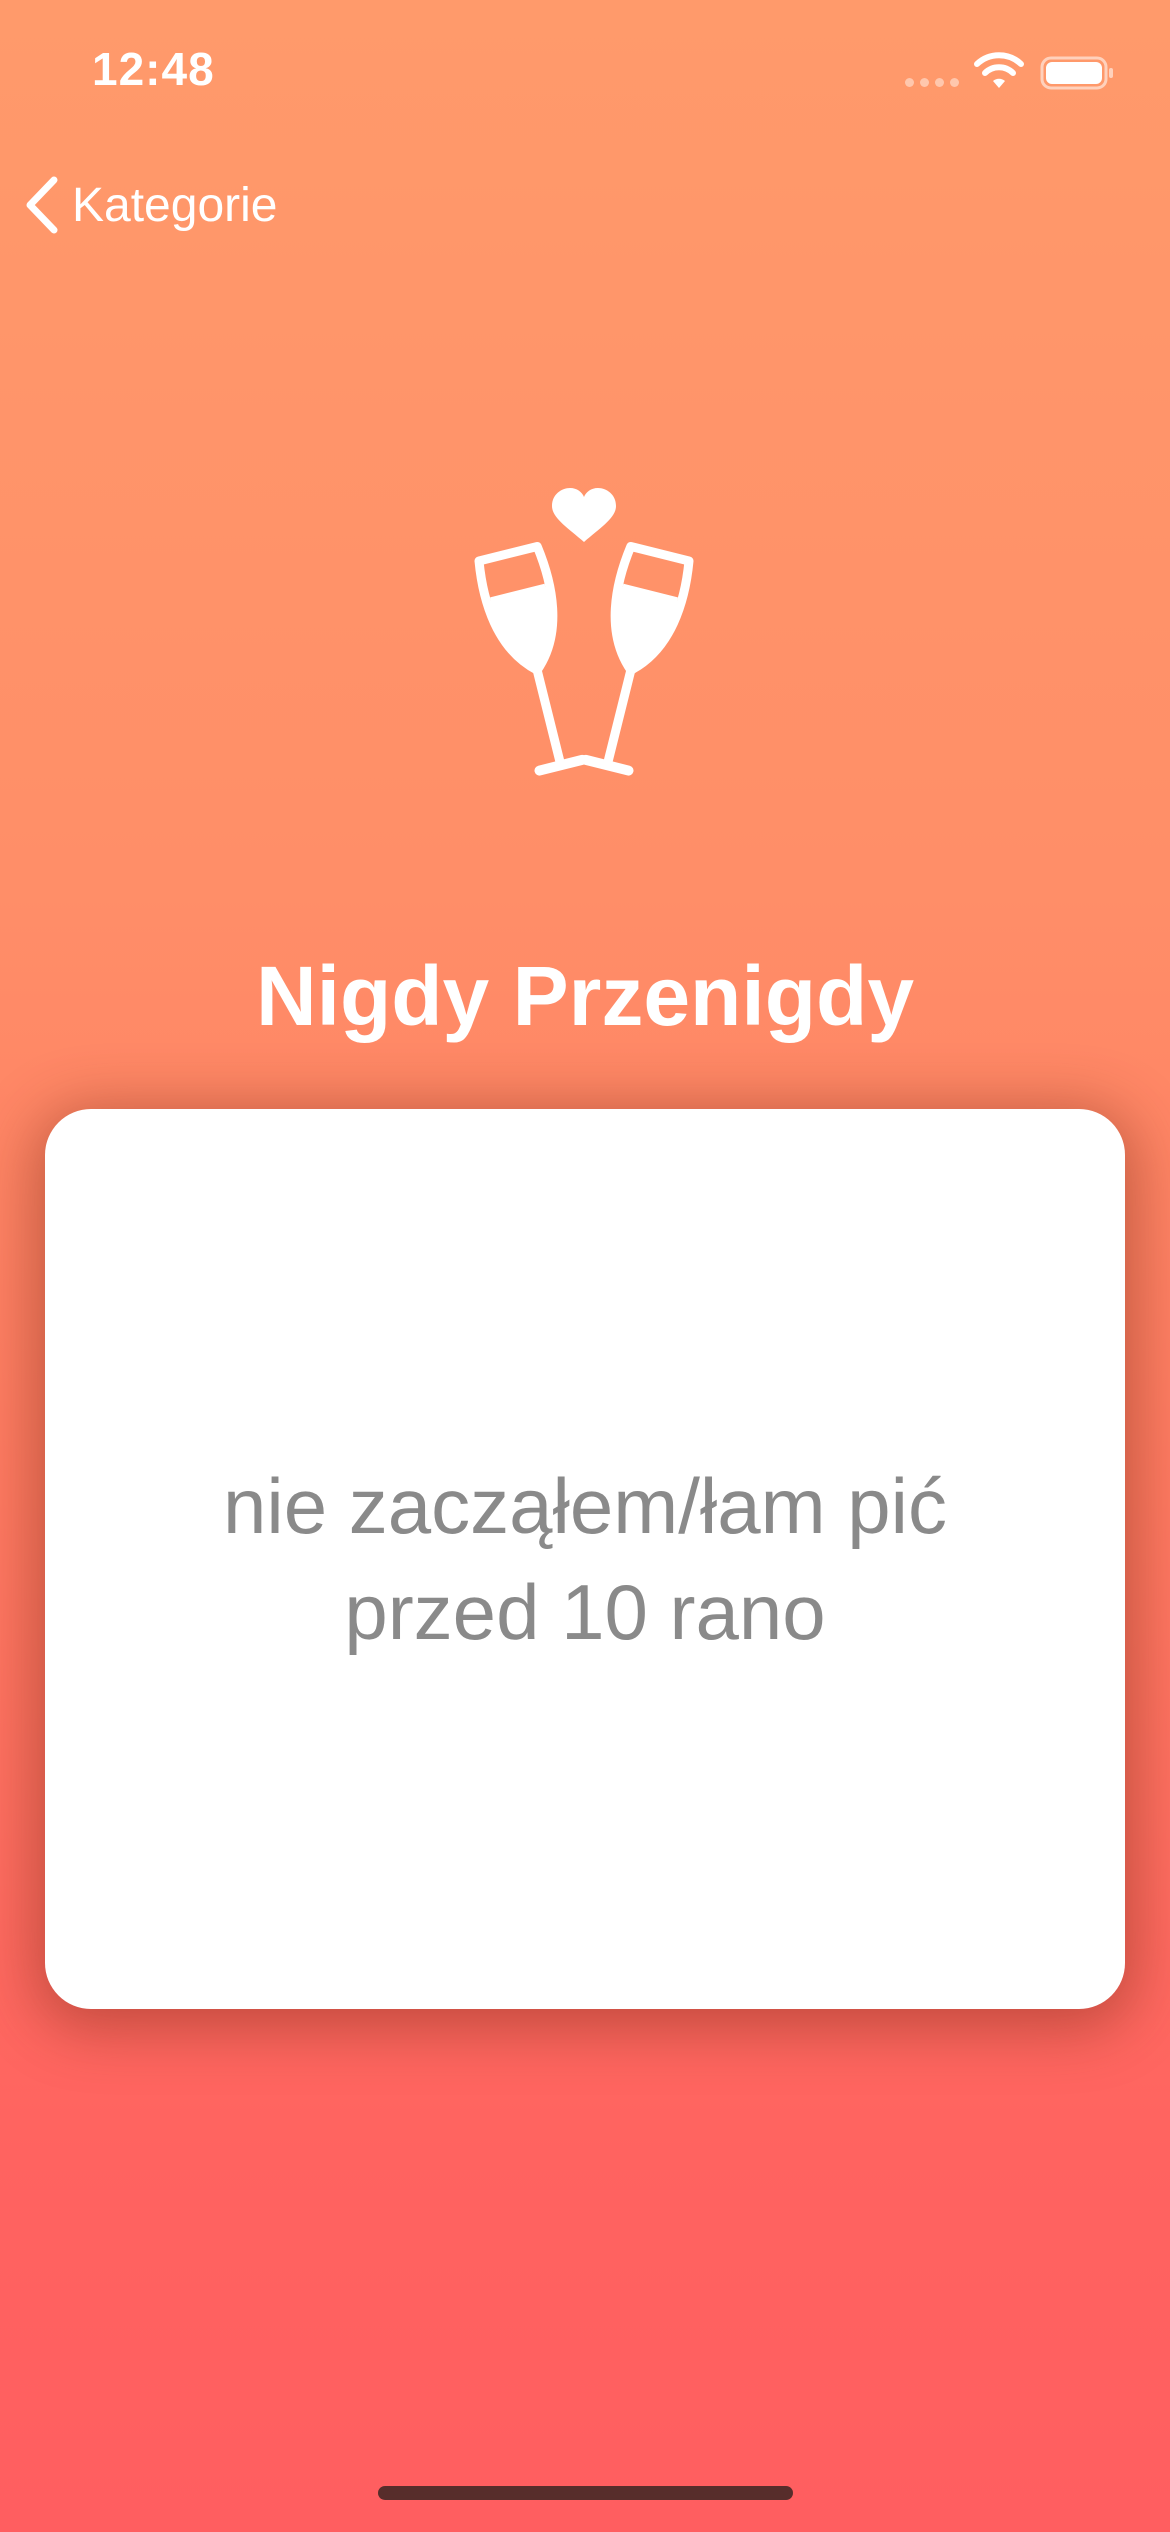 The height and width of the screenshot is (2532, 1170). Describe the element at coordinates (585, 75) in the screenshot. I see `status-bar: 12:48` at that location.